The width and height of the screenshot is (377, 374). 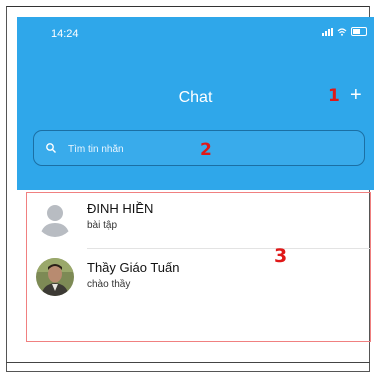 What do you see at coordinates (51, 148) in the screenshot?
I see `search-icon` at bounding box center [51, 148].